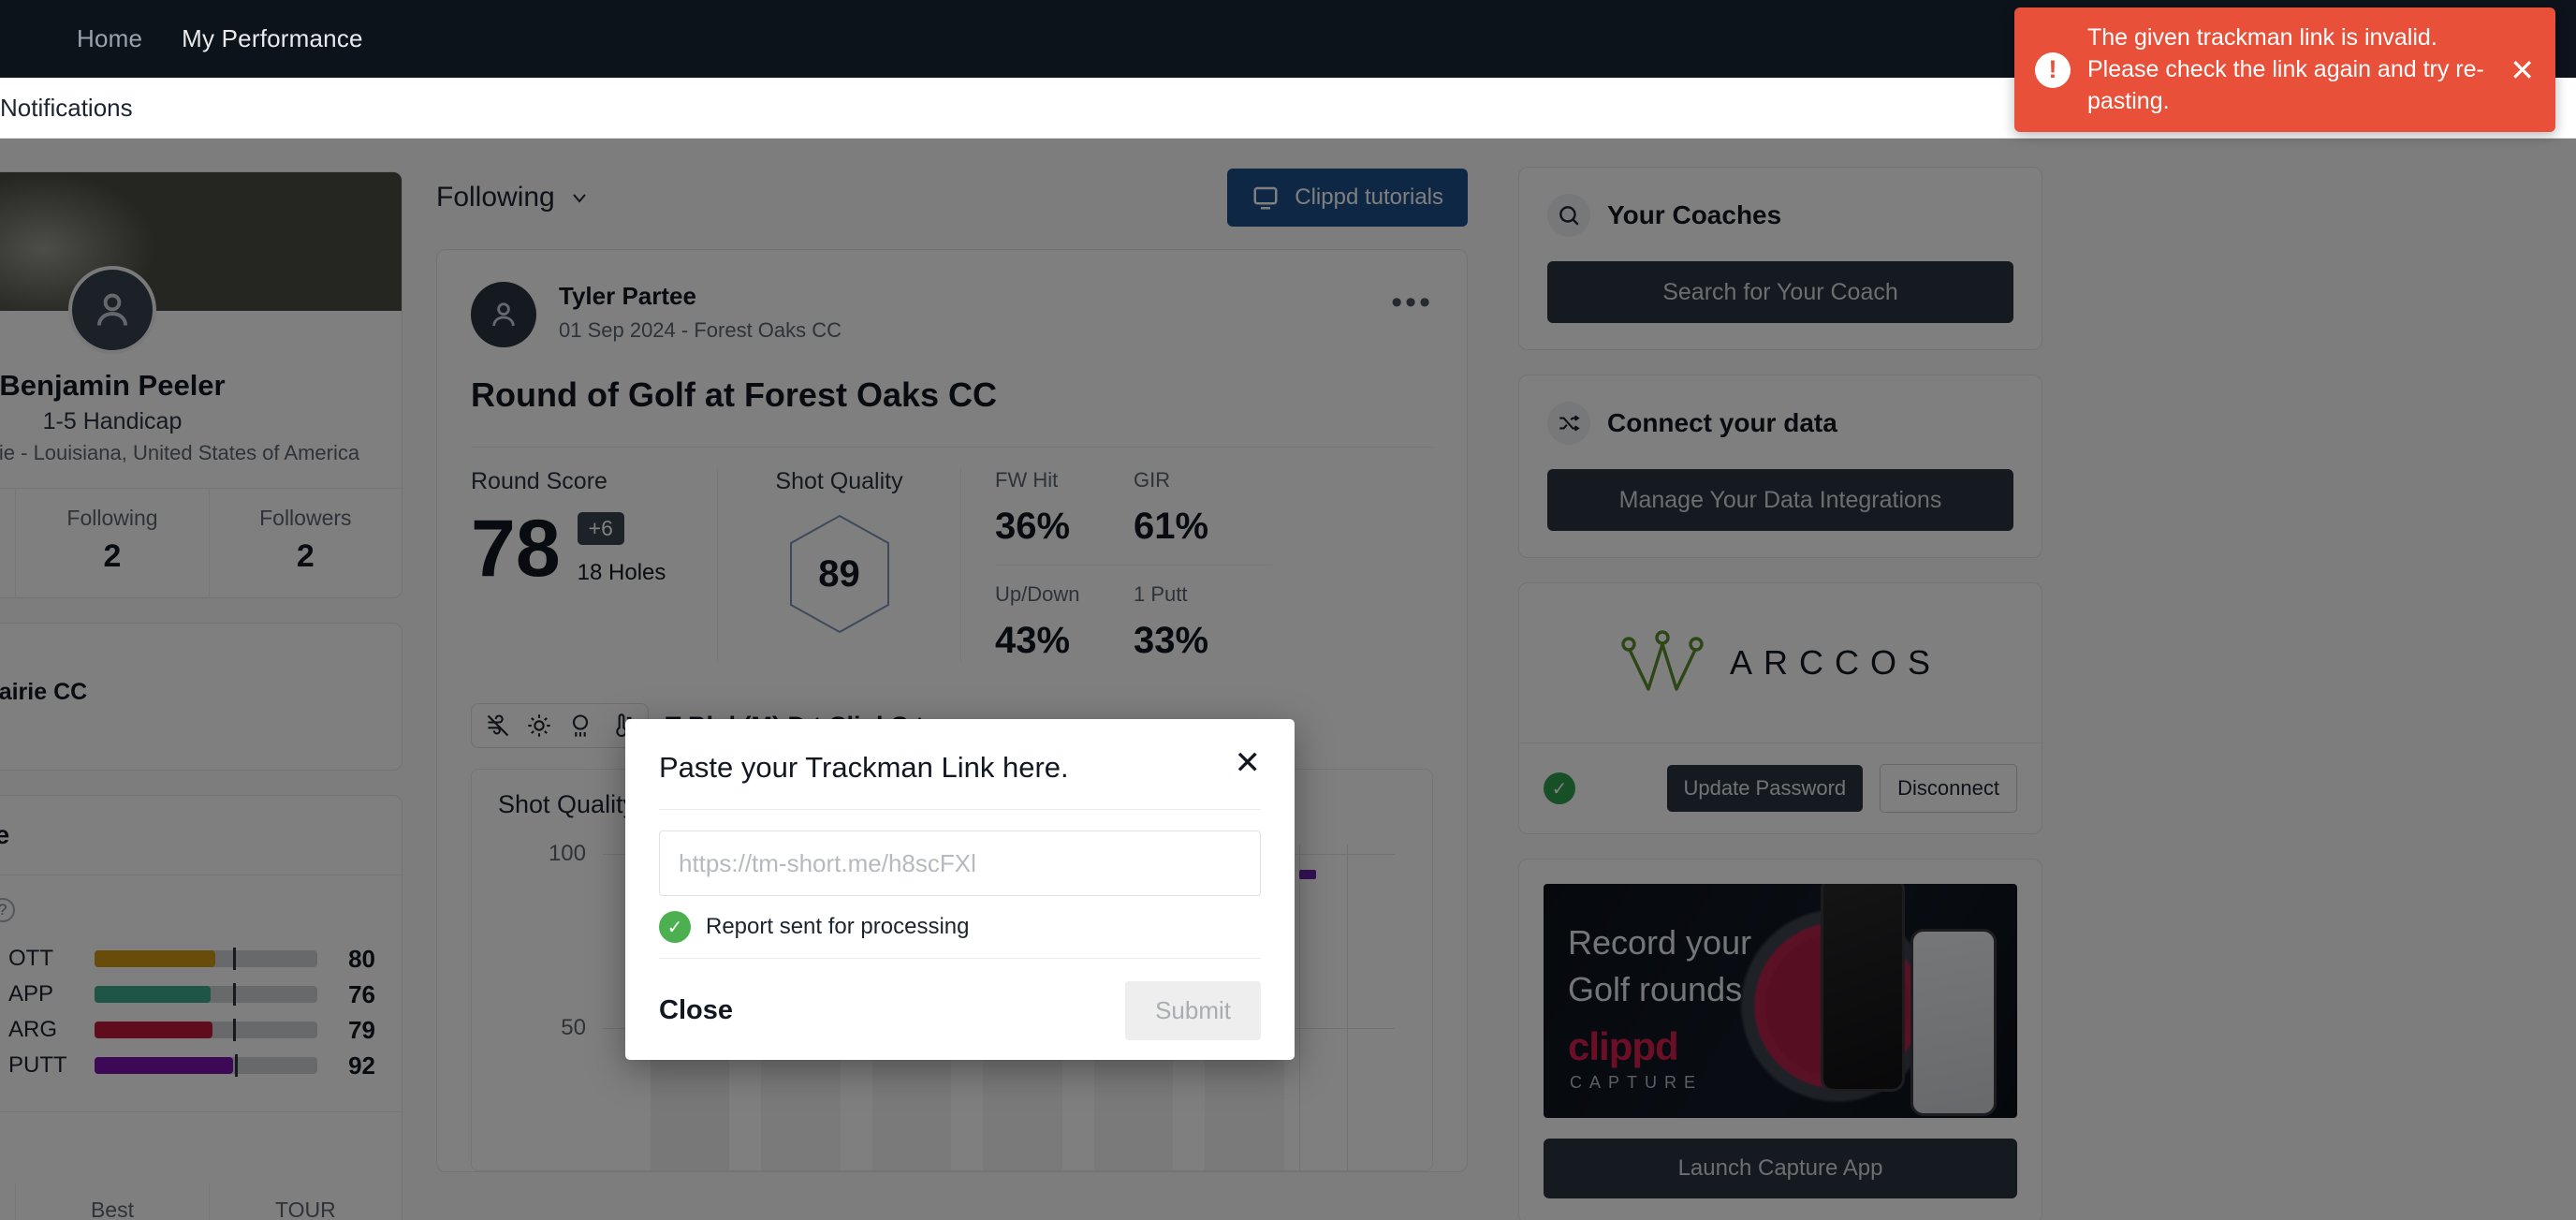 The height and width of the screenshot is (1220, 2576). Describe the element at coordinates (18, 39) in the screenshot. I see `clippd-logo: d` at that location.